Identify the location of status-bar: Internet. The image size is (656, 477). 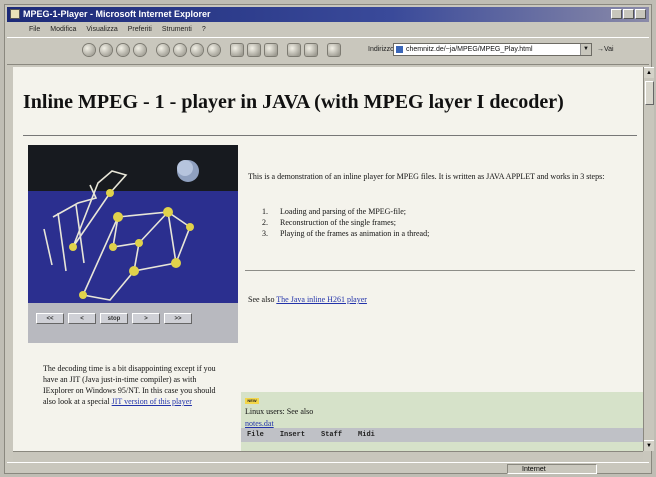
(328, 468).